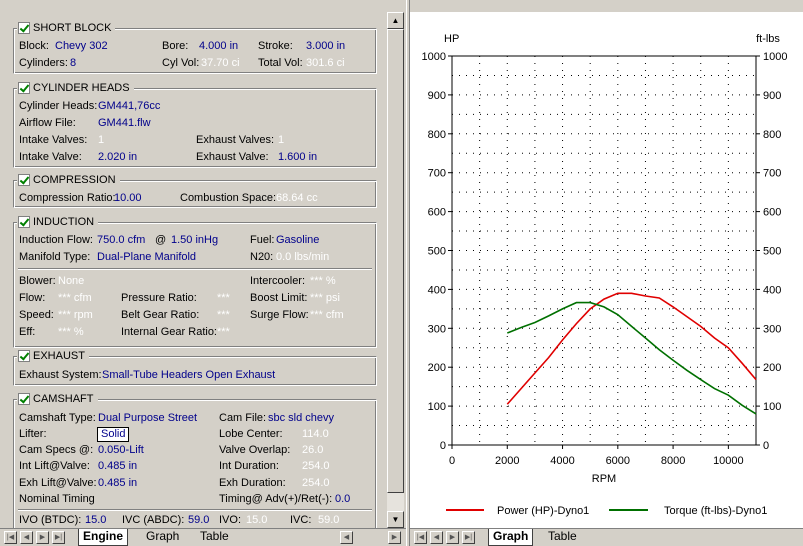 Image resolution: width=803 pixels, height=546 pixels. Describe the element at coordinates (562, 461) in the screenshot. I see `x-tick-label: 4000` at that location.